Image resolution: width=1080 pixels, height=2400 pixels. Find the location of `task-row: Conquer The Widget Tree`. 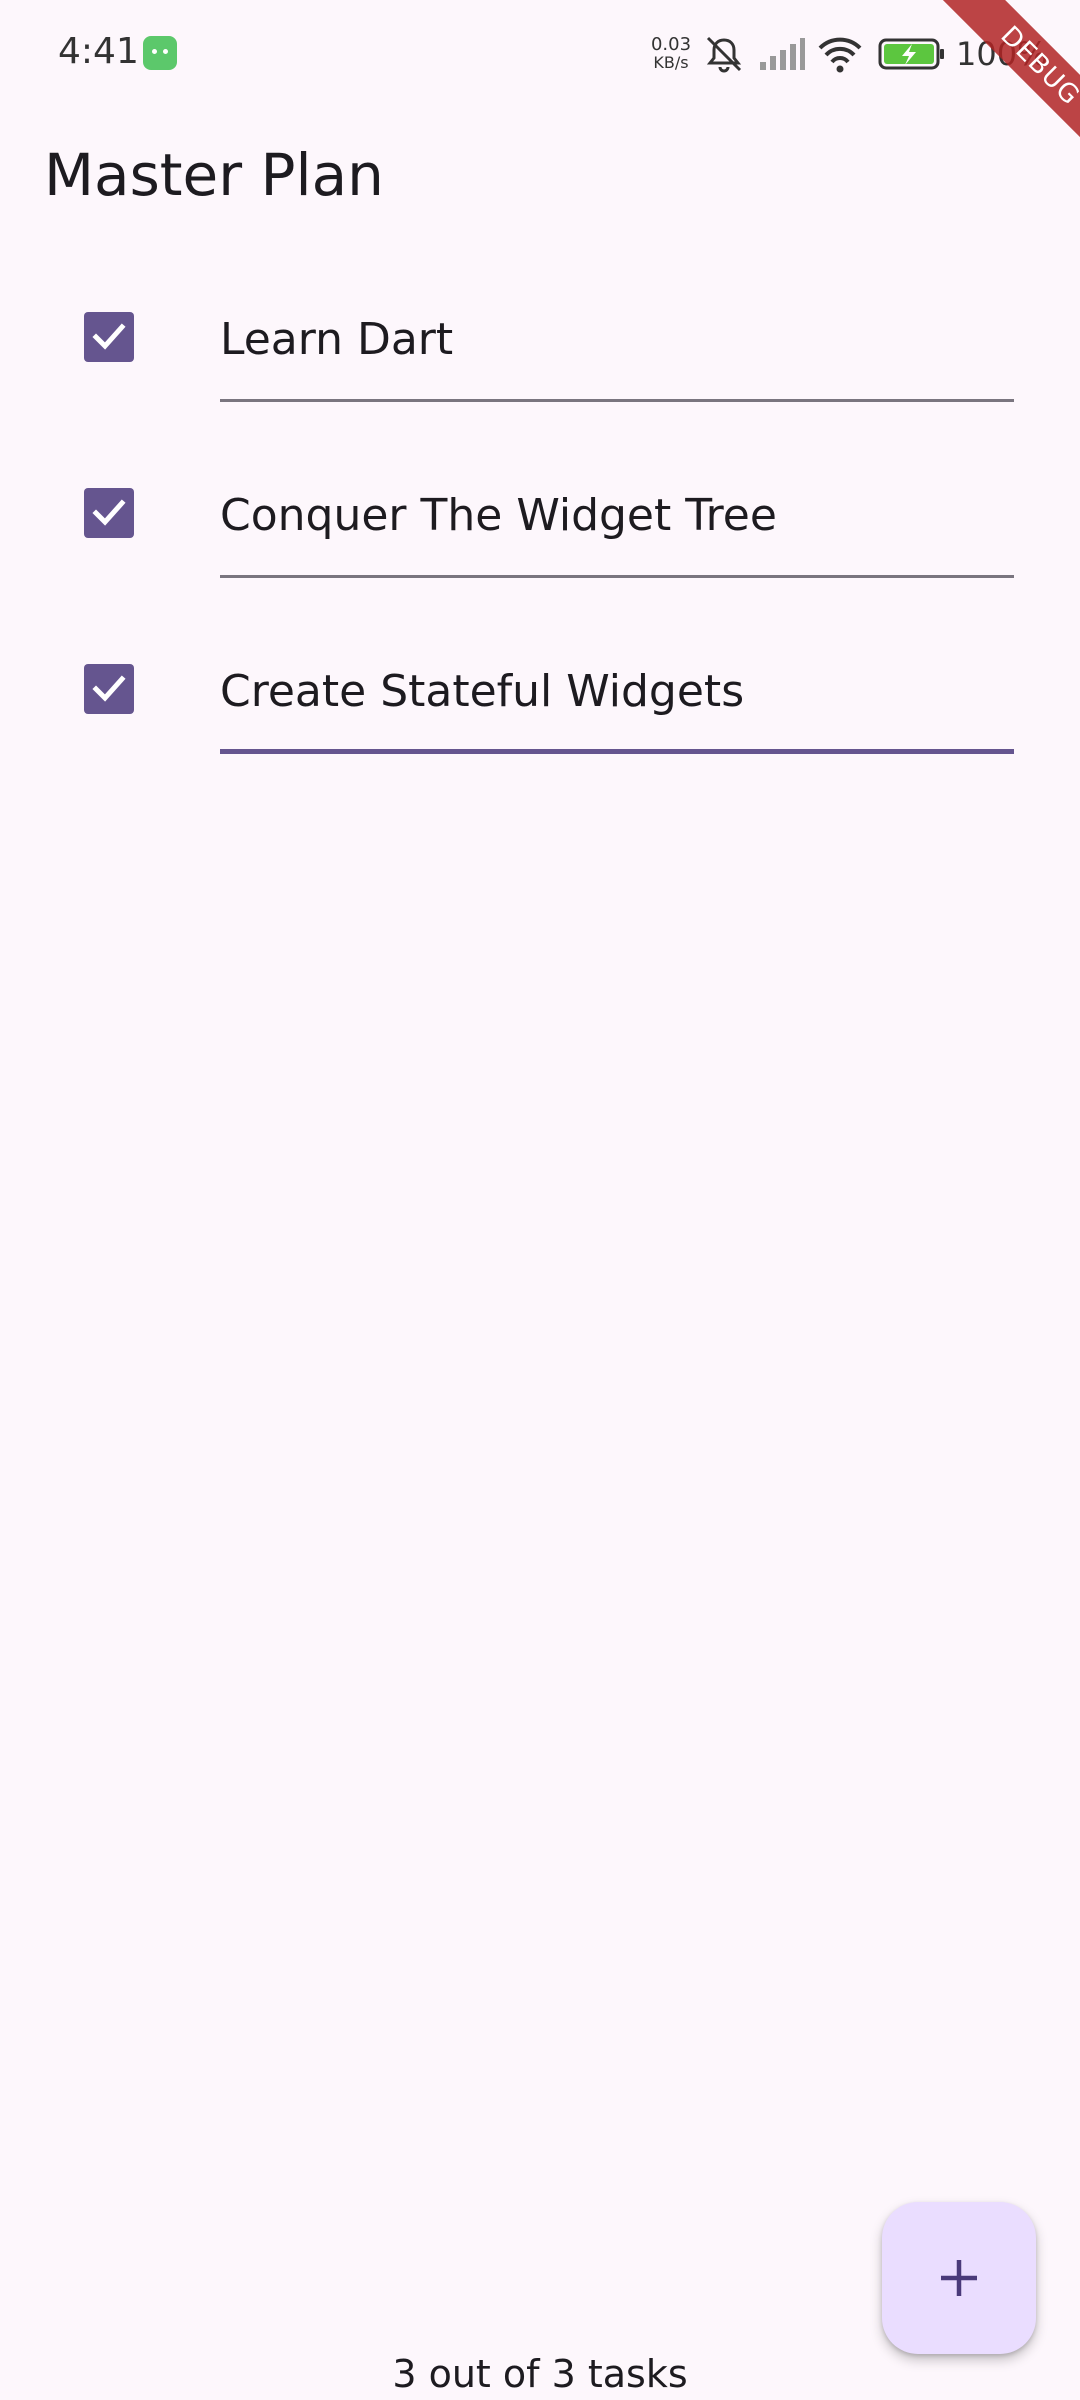

task-row: Conquer The Widget Tree is located at coordinates (540, 544).